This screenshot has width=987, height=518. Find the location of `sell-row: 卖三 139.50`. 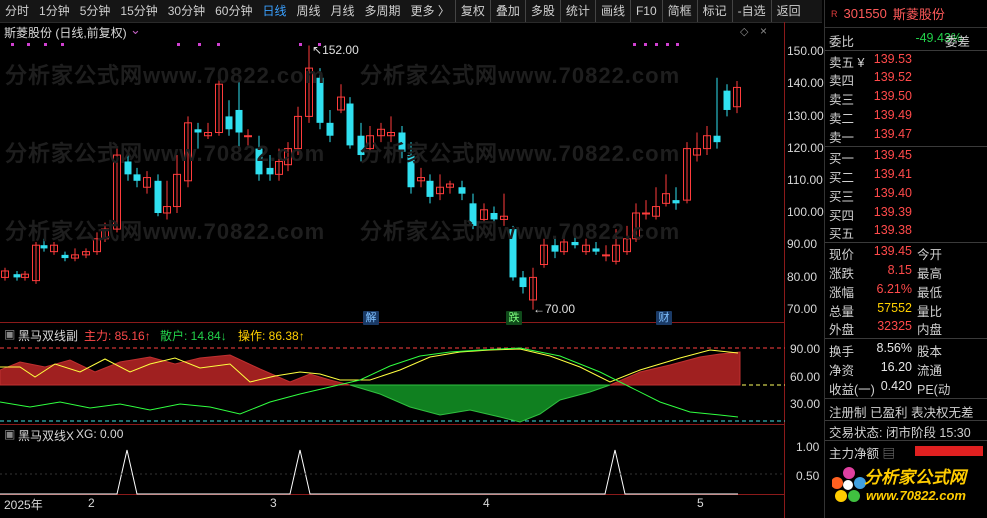

sell-row: 卖三 139.50 is located at coordinates (906, 97).